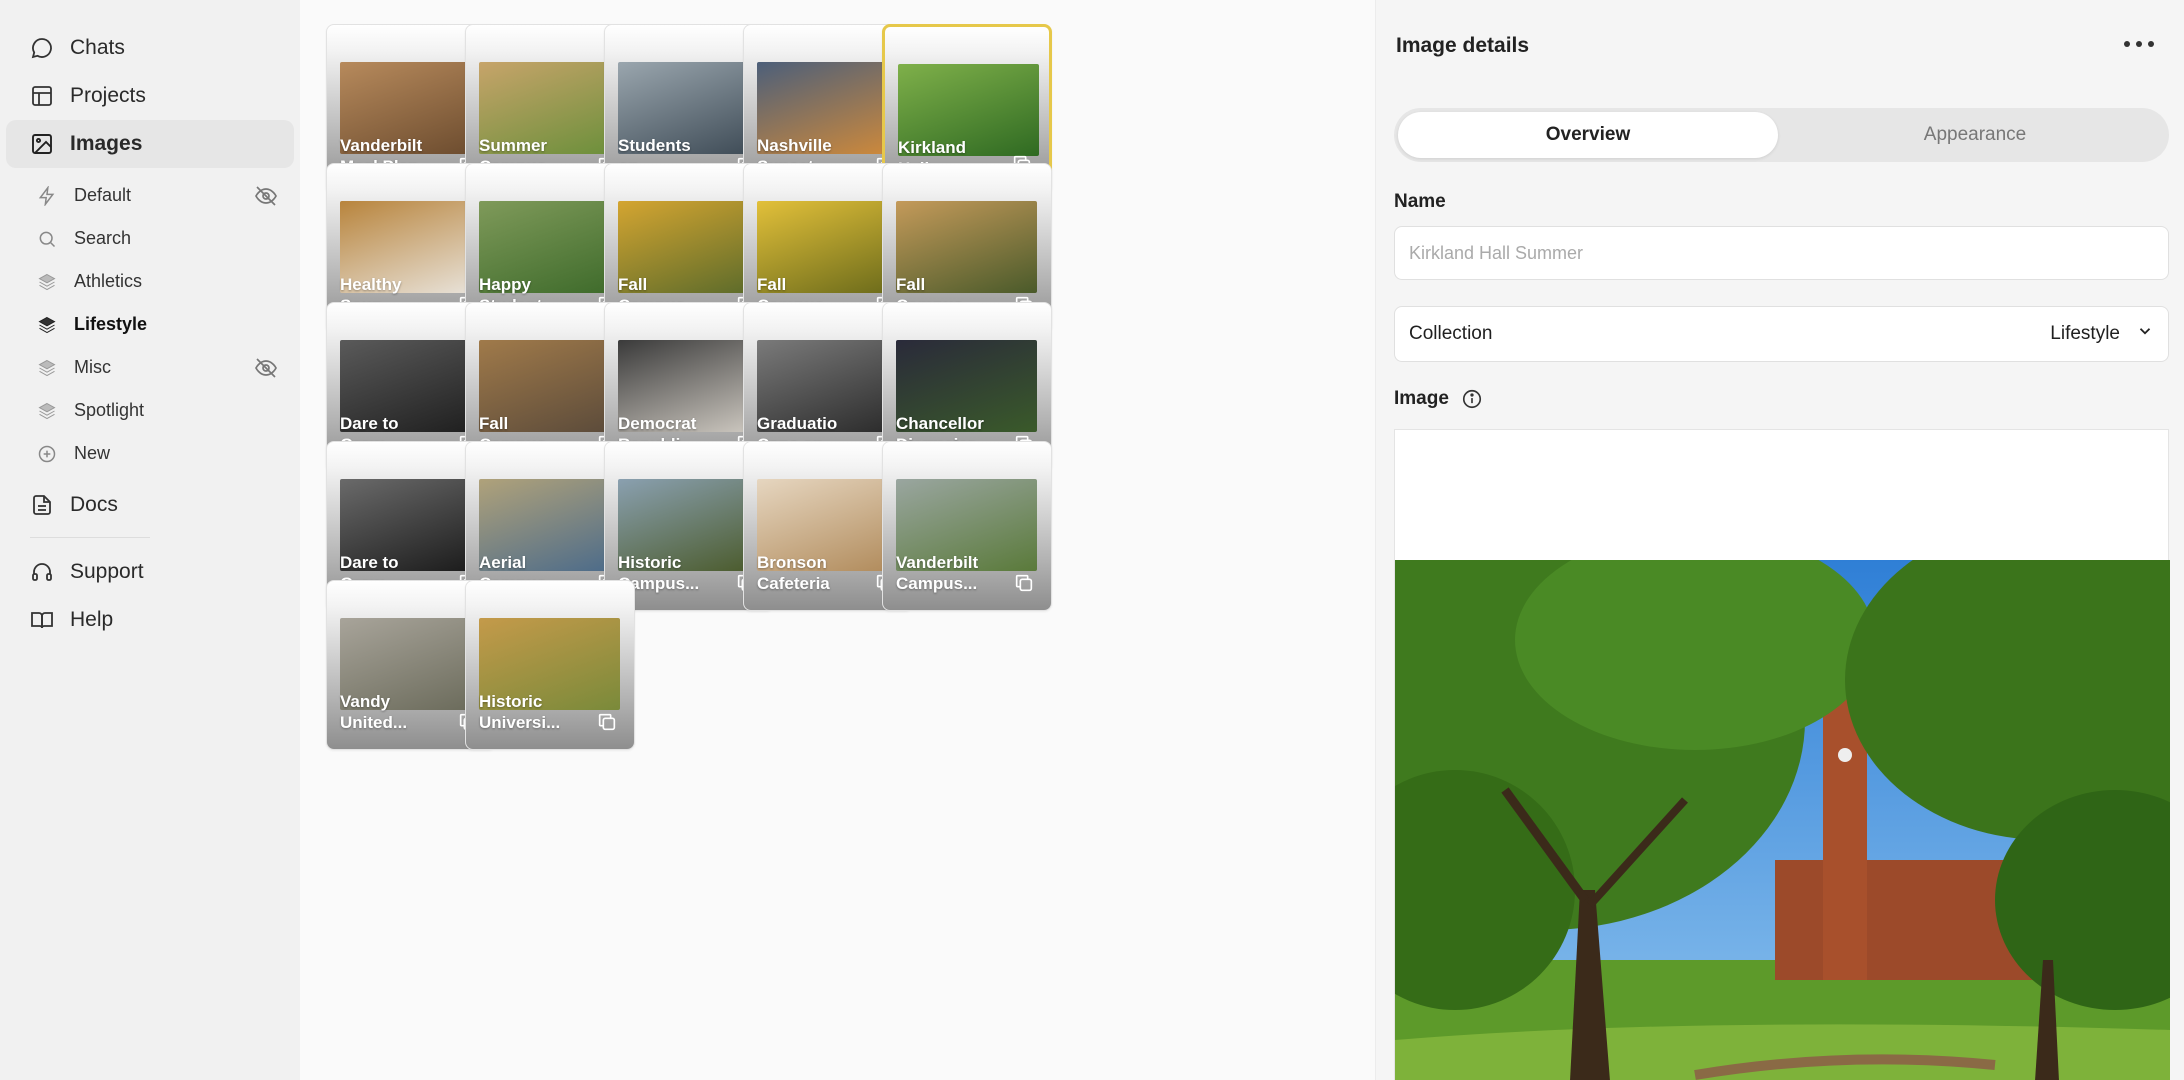  Describe the element at coordinates (111, 324) in the screenshot. I see `collection-lifestyle-label: Lifestyle` at that location.